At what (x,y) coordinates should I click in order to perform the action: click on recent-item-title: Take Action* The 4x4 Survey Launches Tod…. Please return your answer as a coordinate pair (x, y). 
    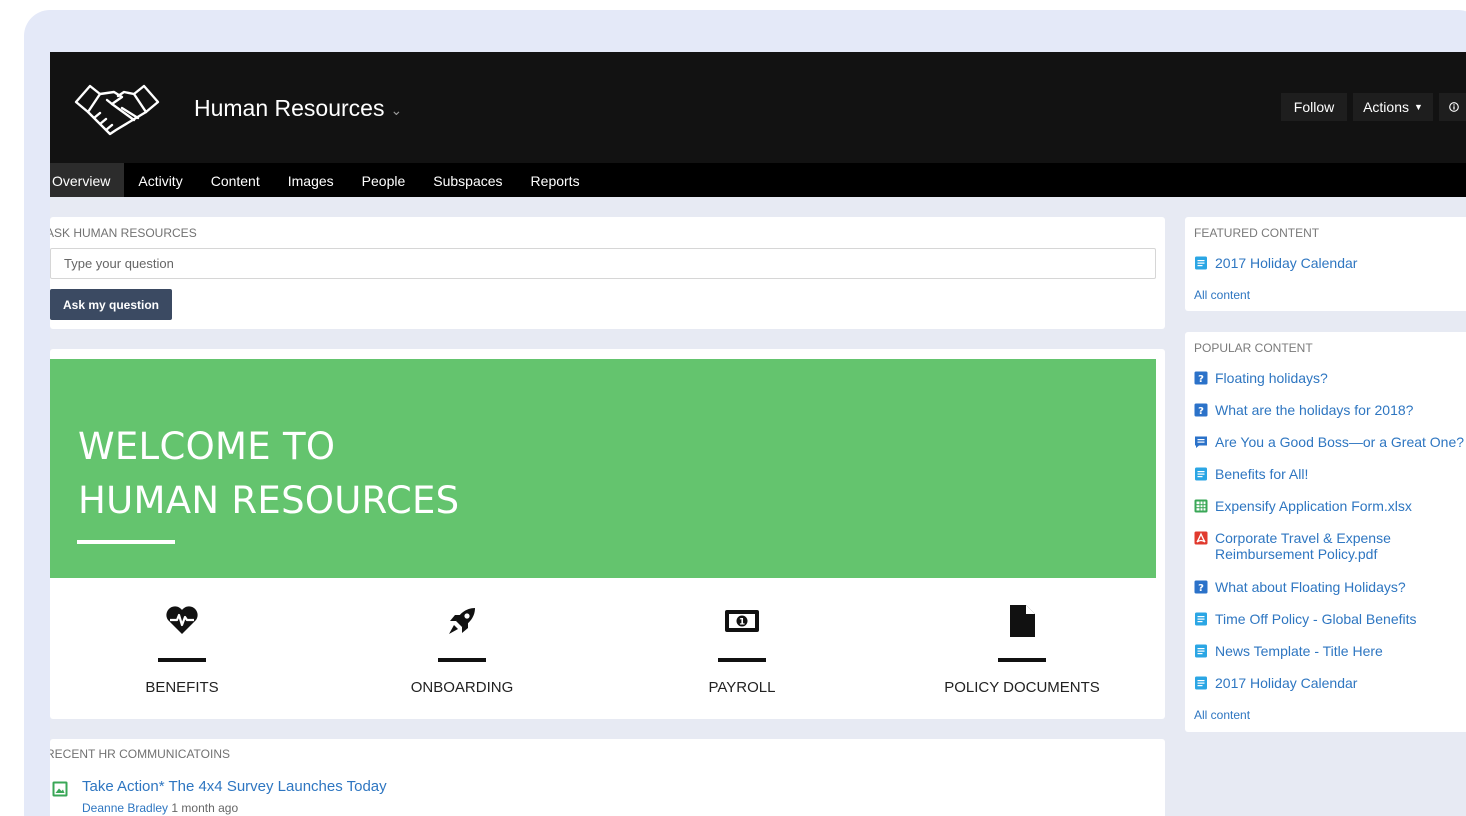
    Looking at the image, I should click on (234, 786).